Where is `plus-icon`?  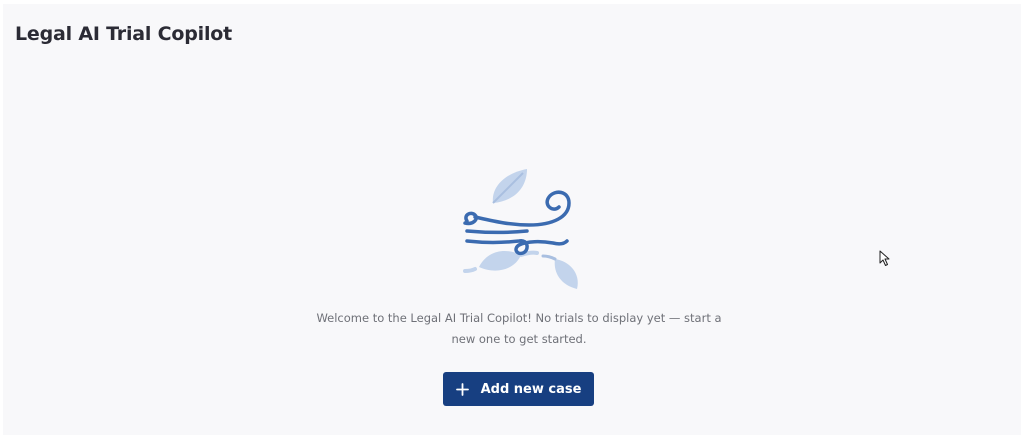 plus-icon is located at coordinates (462, 389).